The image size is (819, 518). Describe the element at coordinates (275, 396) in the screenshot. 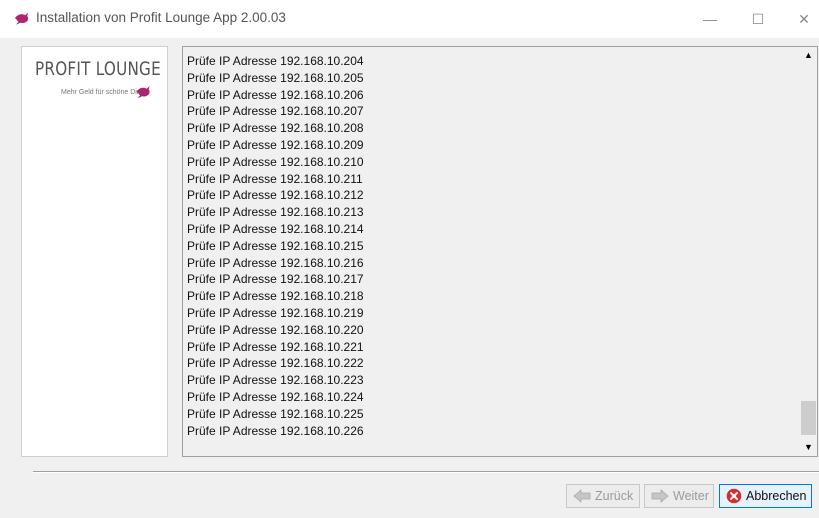

I see `log-line: Prüfe IP Adresse 192.168.10.224` at that location.